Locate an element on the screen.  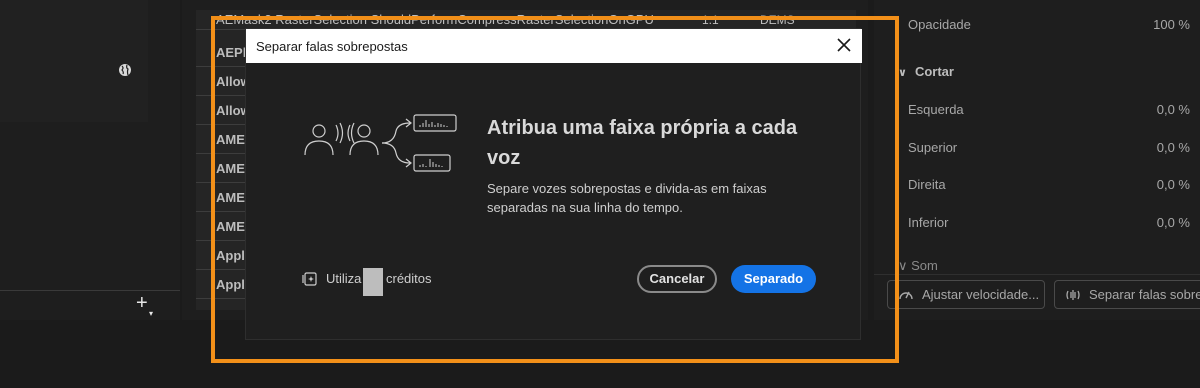
credits-suffix: créditos is located at coordinates (409, 278).